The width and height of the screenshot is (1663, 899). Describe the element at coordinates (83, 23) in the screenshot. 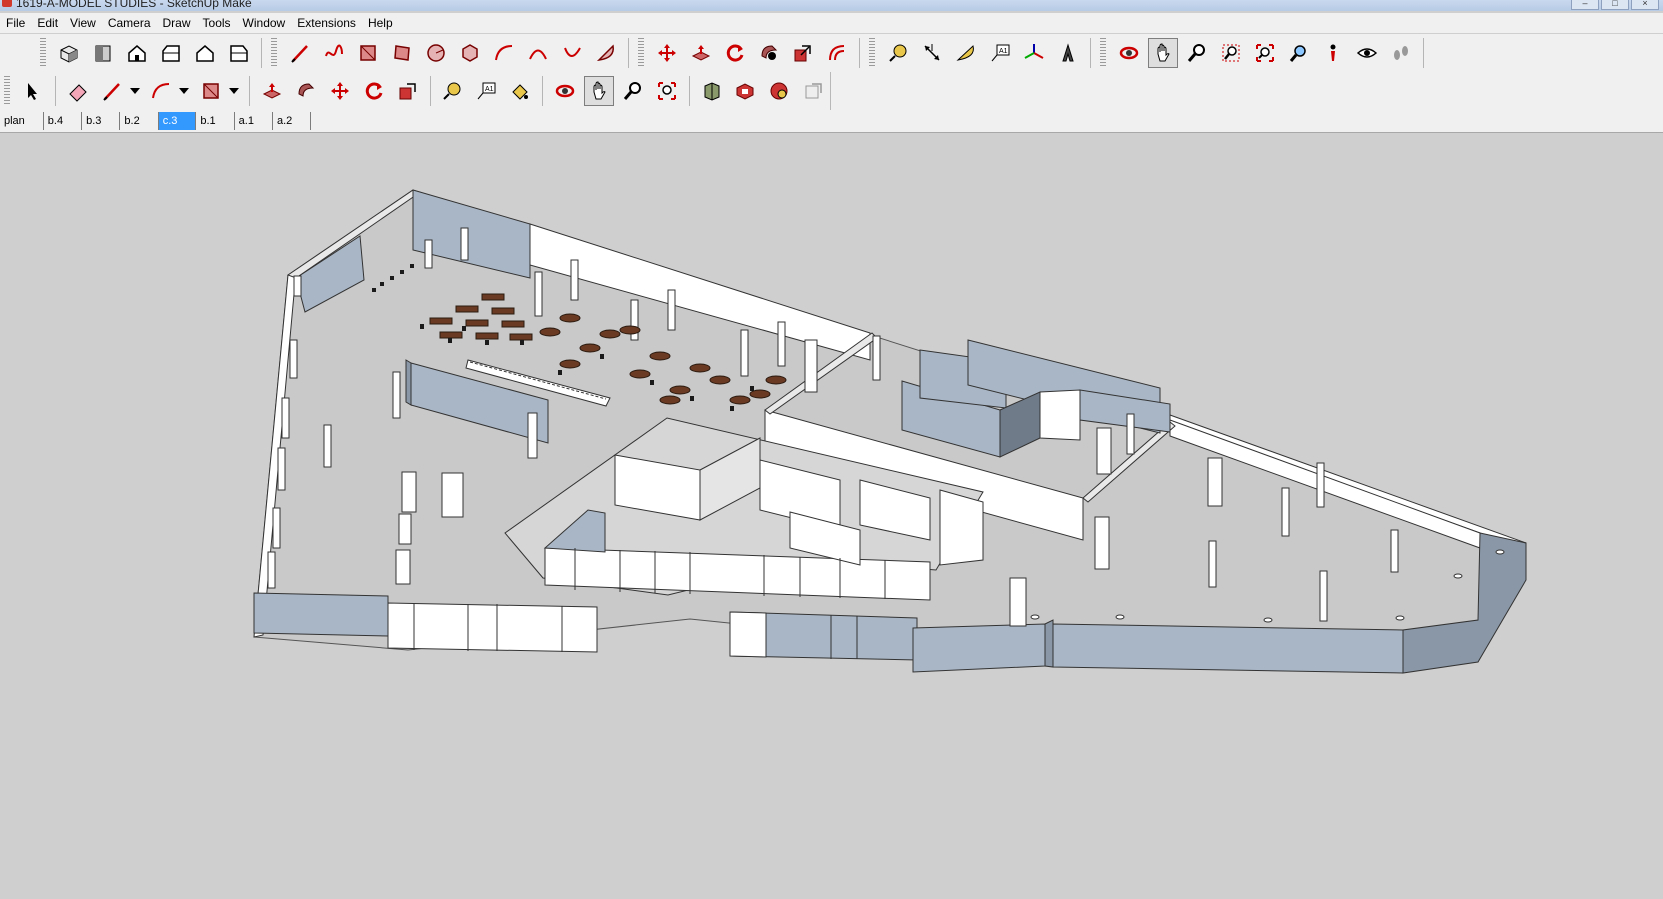

I see `menu-view: View` at that location.